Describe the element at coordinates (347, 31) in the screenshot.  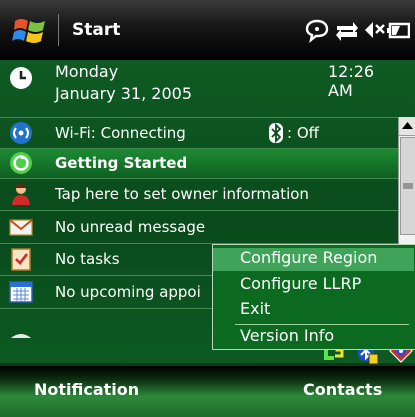
I see `connectivity-arrows-icon` at that location.